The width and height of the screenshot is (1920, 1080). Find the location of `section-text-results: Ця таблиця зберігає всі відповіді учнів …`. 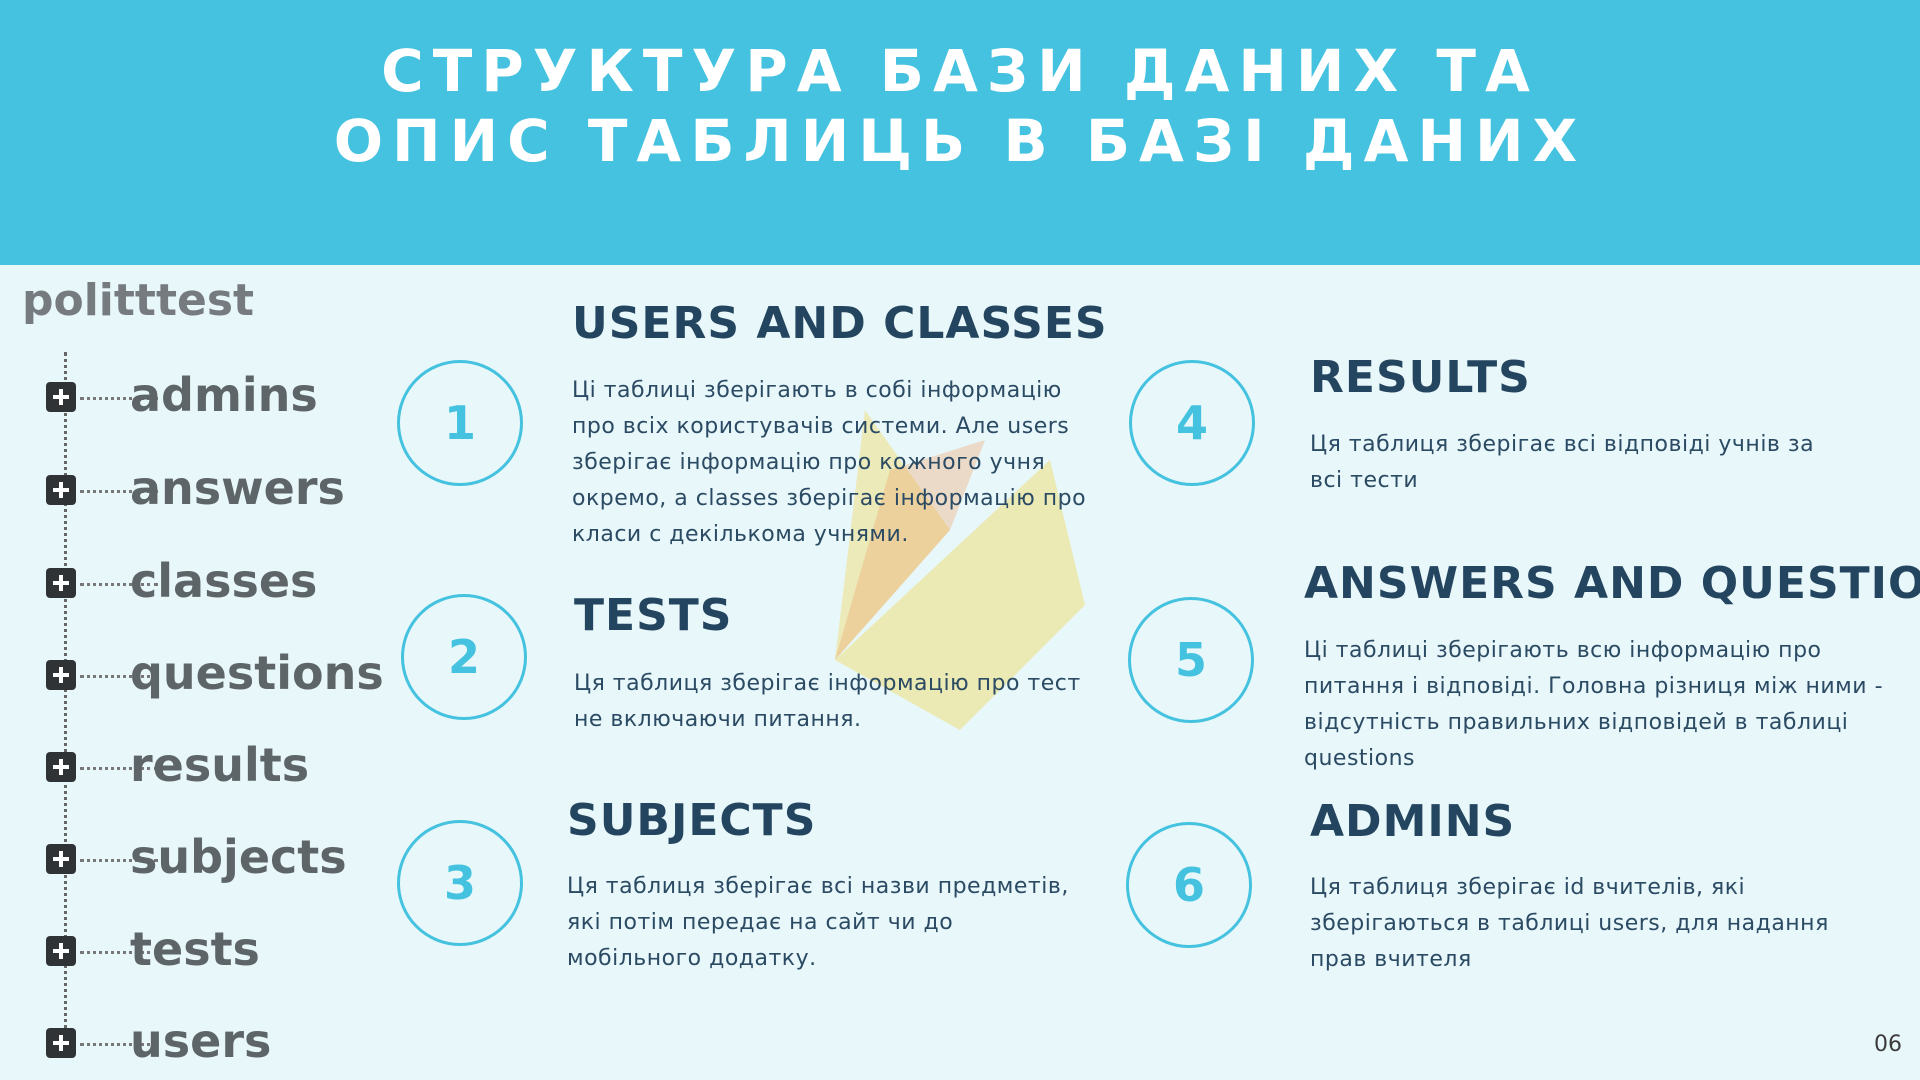

section-text-results: Ця таблиця зберігає всі відповіді учнів … is located at coordinates (1562, 462).